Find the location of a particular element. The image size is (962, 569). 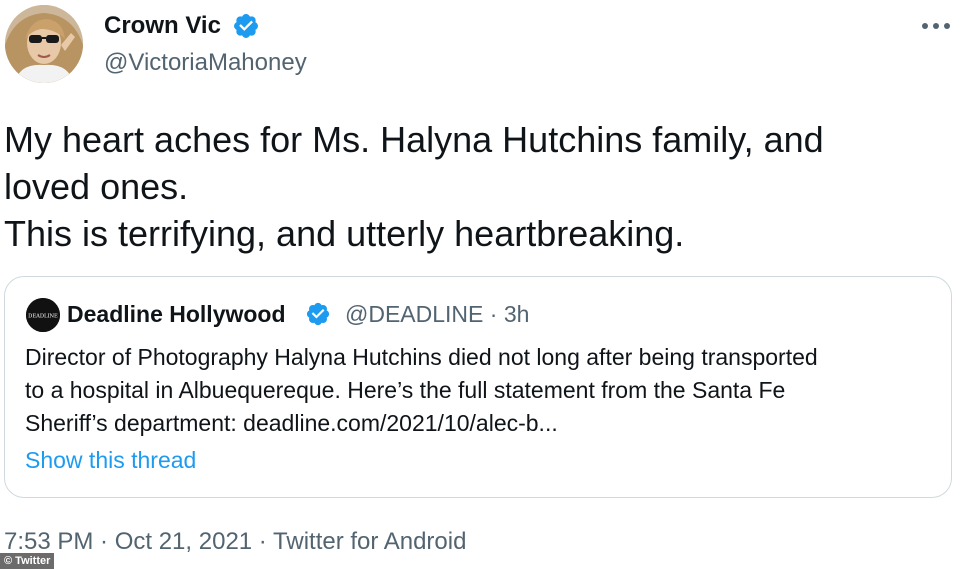

deadline-logo-text: DEADLINE is located at coordinates (43, 317).